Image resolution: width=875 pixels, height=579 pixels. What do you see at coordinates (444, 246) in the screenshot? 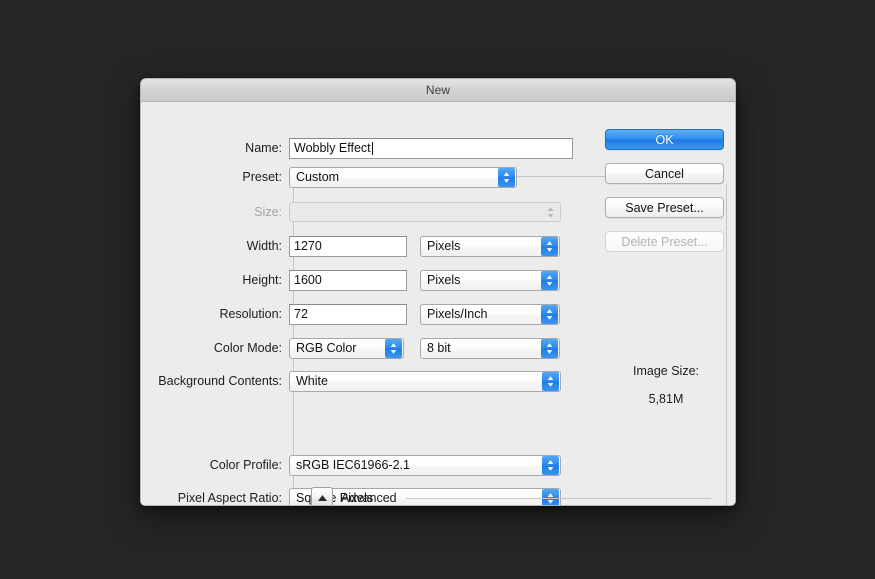
I see `width-unit-value: Pixels` at bounding box center [444, 246].